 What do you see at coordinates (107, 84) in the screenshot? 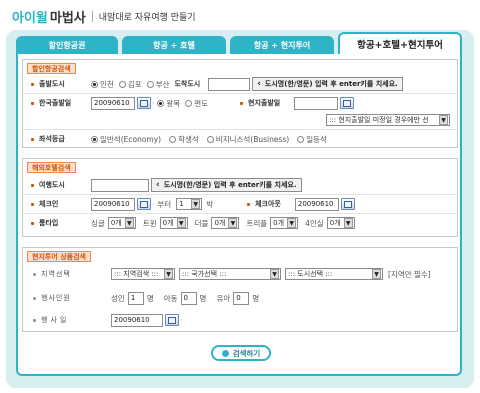
I see `radio-incheon-label: 인천` at bounding box center [107, 84].